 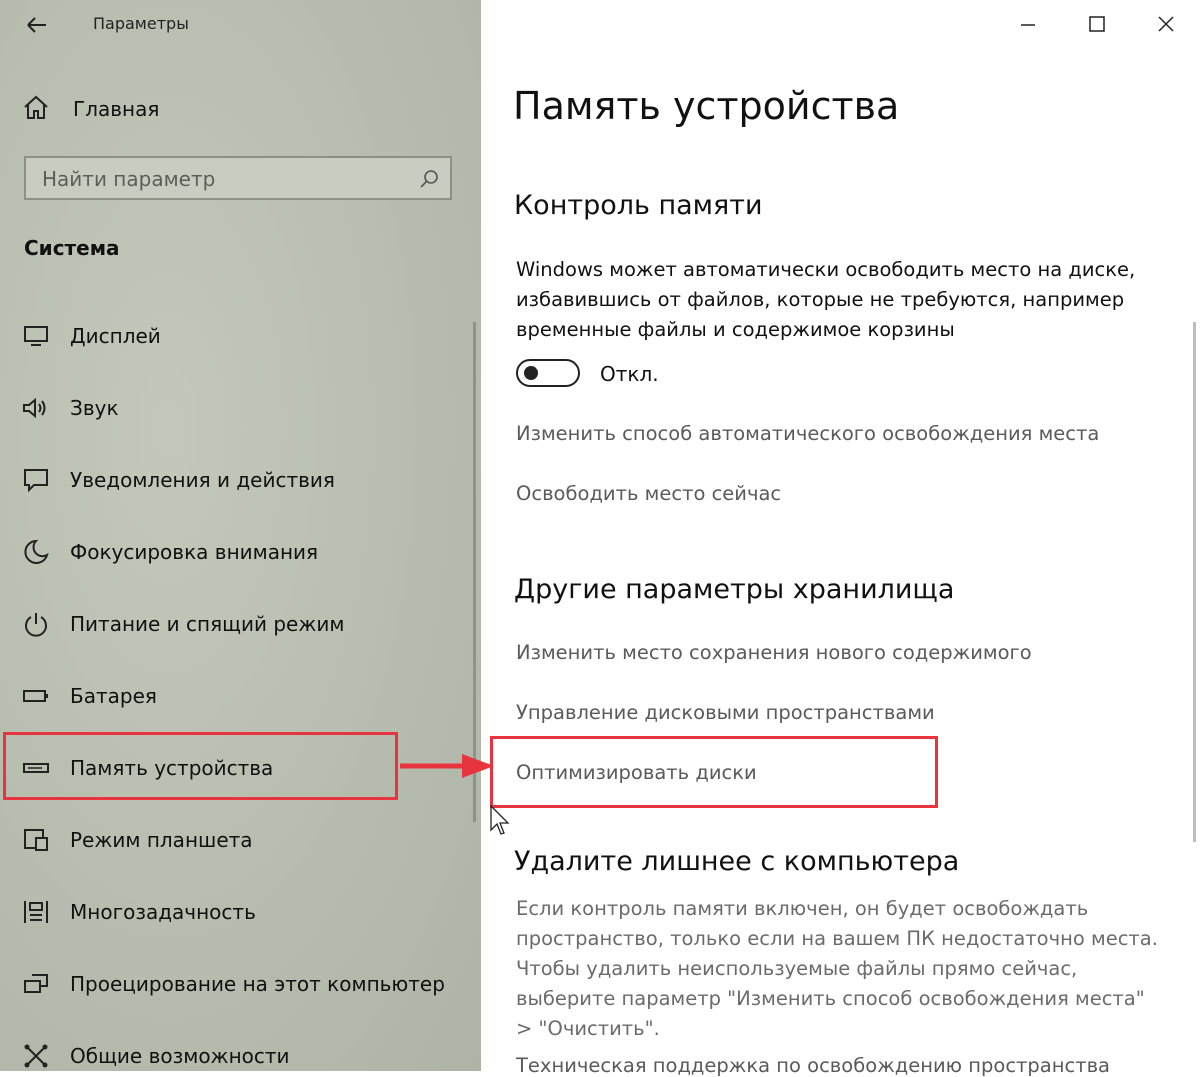 I want to click on sidebar-item-projecting: Проецирование на этот компьютер, so click(x=240, y=984).